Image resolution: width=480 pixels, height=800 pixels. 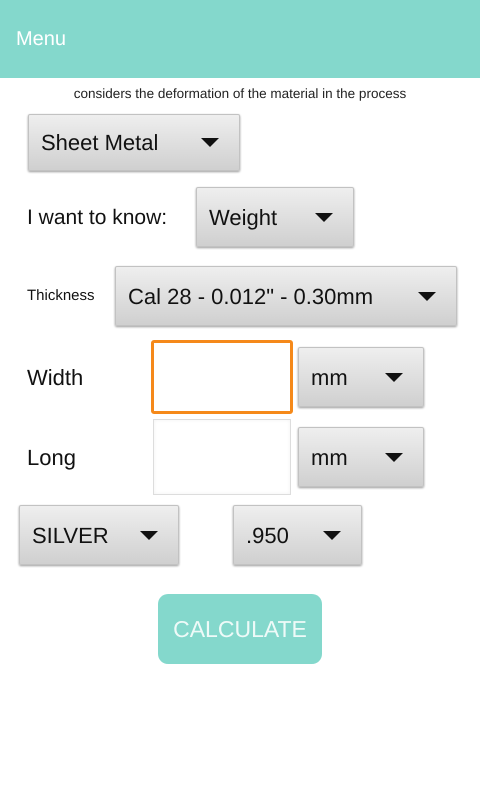 What do you see at coordinates (240, 94) in the screenshot?
I see `subtitle: considers the deformation of the material in the process` at bounding box center [240, 94].